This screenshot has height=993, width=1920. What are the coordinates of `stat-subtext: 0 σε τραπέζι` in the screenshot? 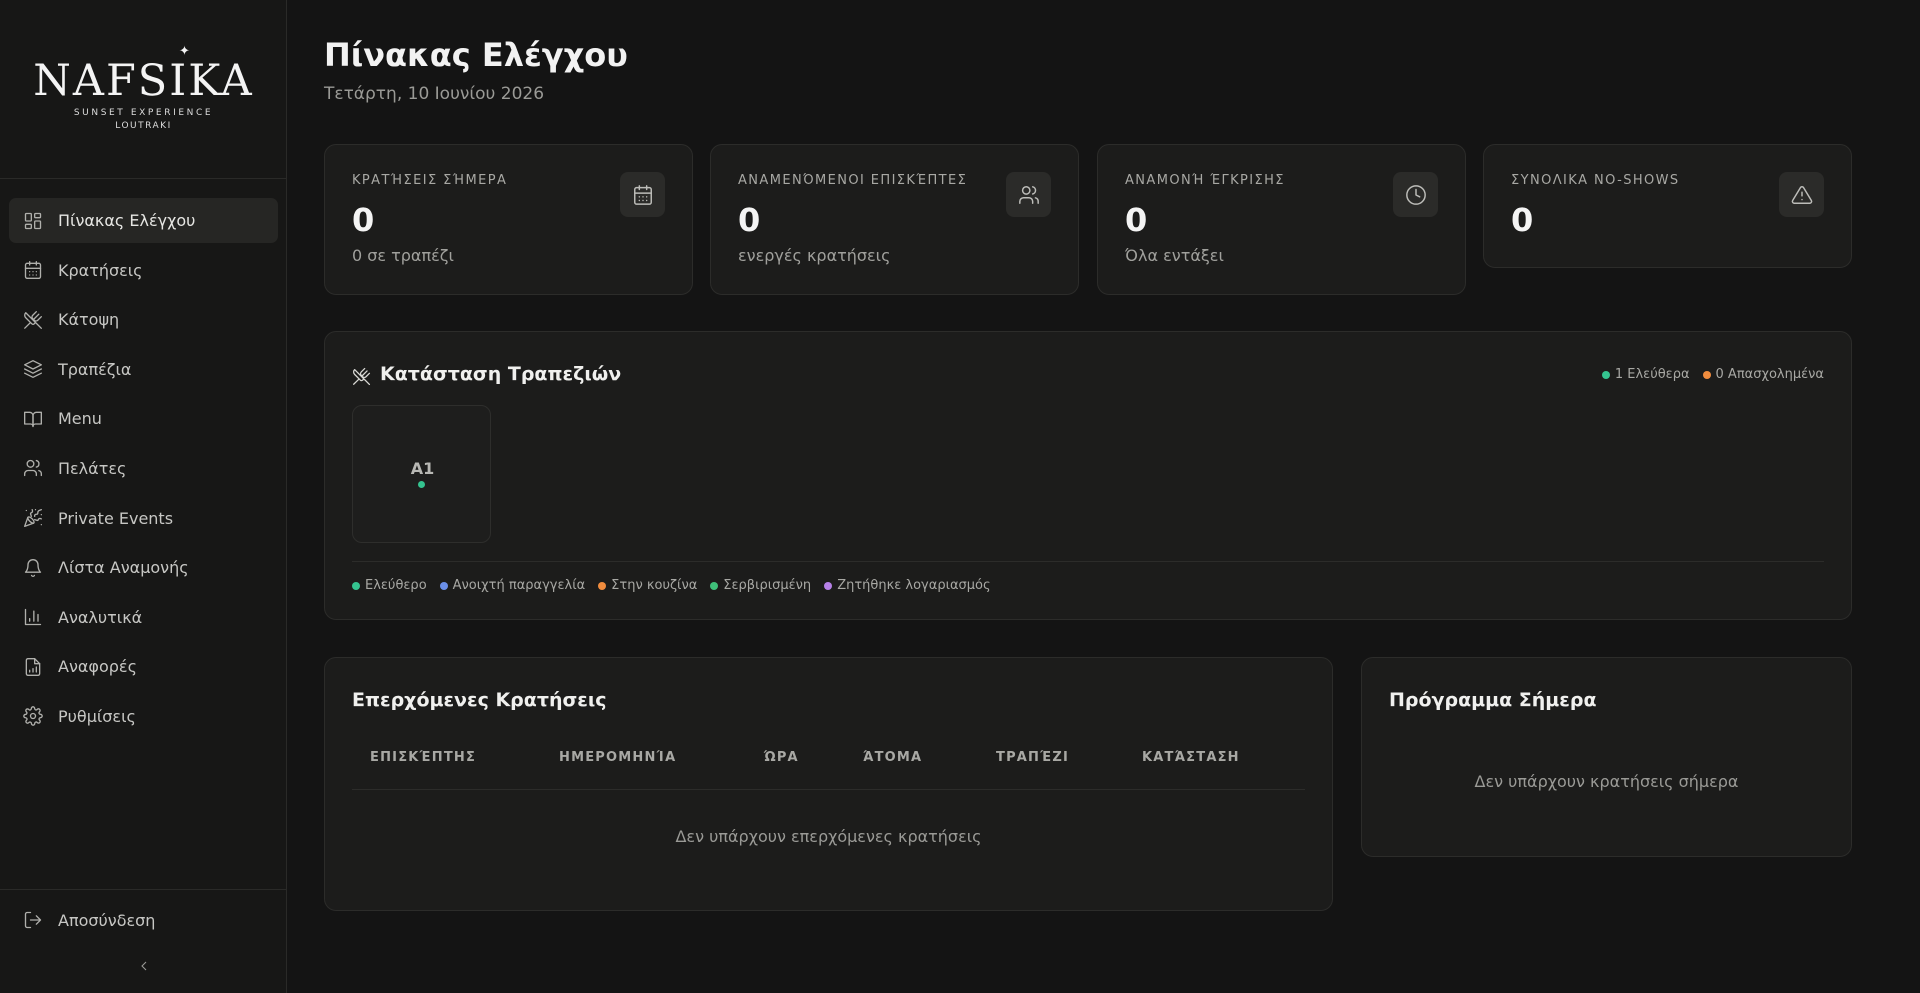 It's located at (403, 255).